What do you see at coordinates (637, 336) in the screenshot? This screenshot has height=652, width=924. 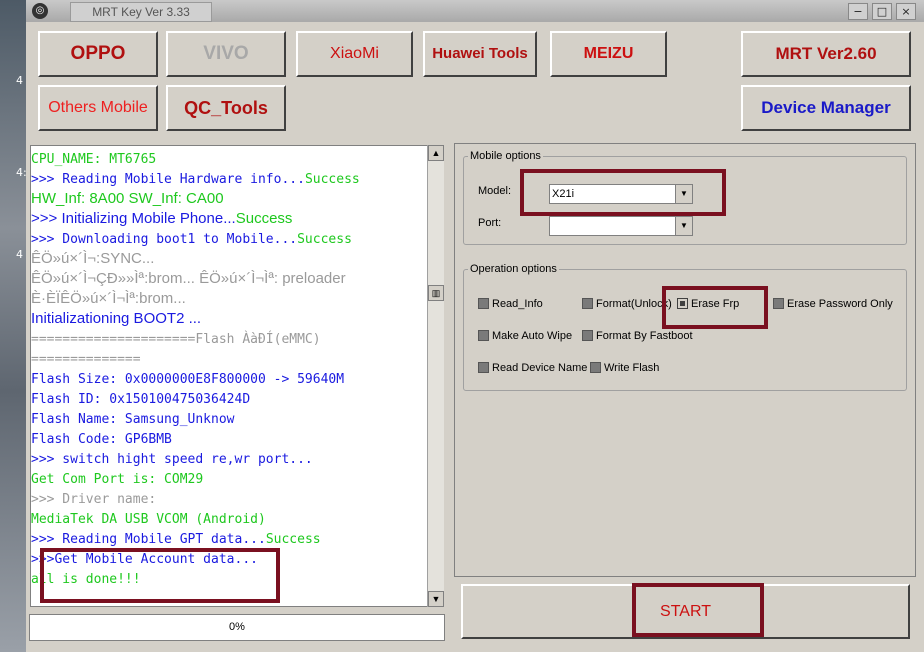 I see `format-by-fastboot-checkbox: Format By Fastboot` at bounding box center [637, 336].